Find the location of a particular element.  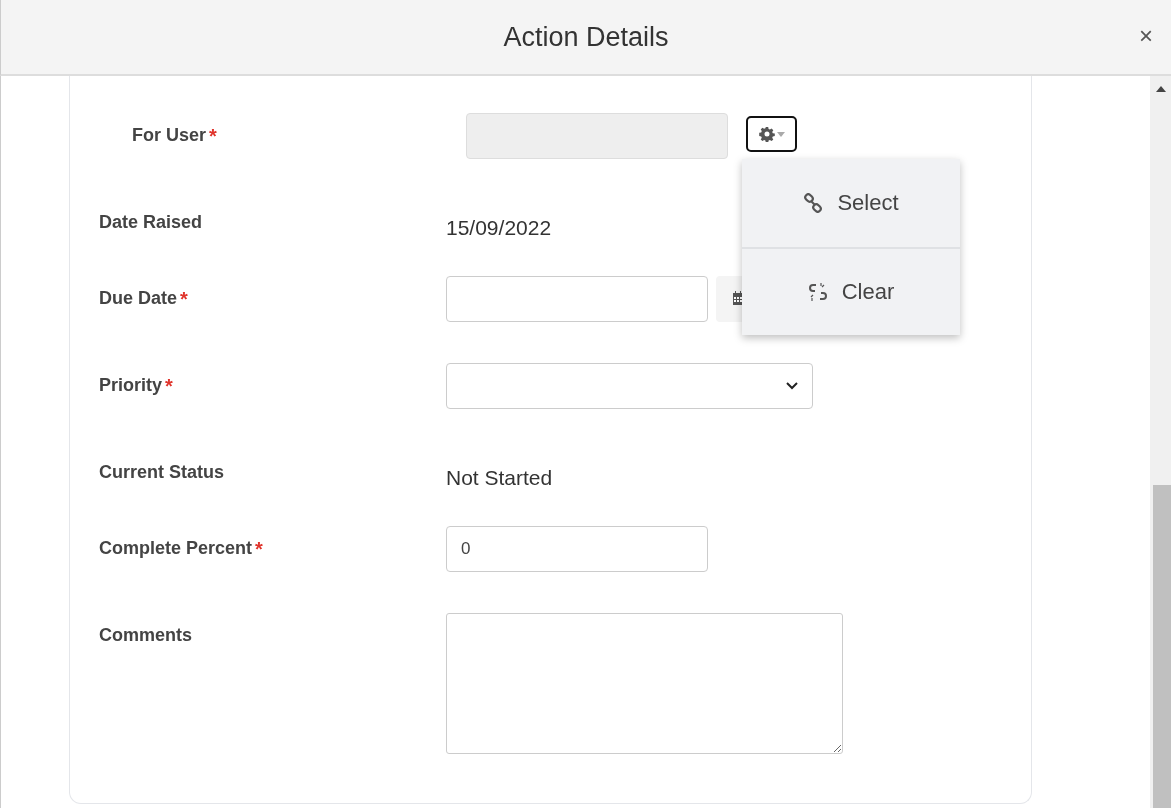

field-label: Comments is located at coordinates (145, 635).